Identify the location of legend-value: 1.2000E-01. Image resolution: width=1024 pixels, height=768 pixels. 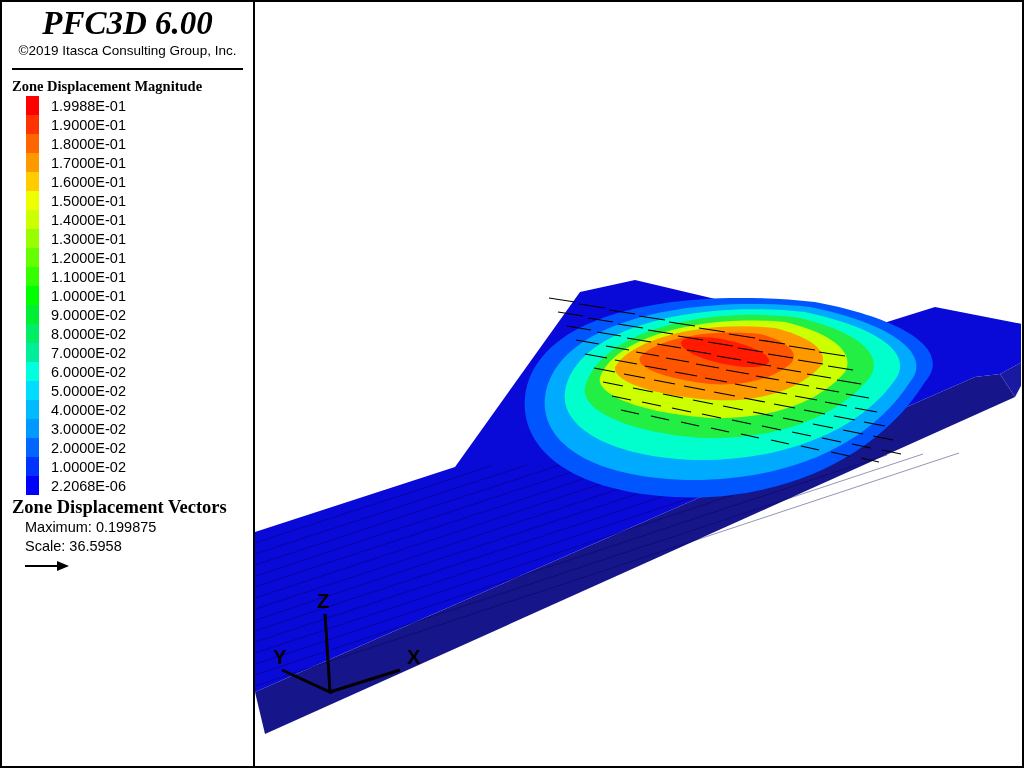
(88, 257).